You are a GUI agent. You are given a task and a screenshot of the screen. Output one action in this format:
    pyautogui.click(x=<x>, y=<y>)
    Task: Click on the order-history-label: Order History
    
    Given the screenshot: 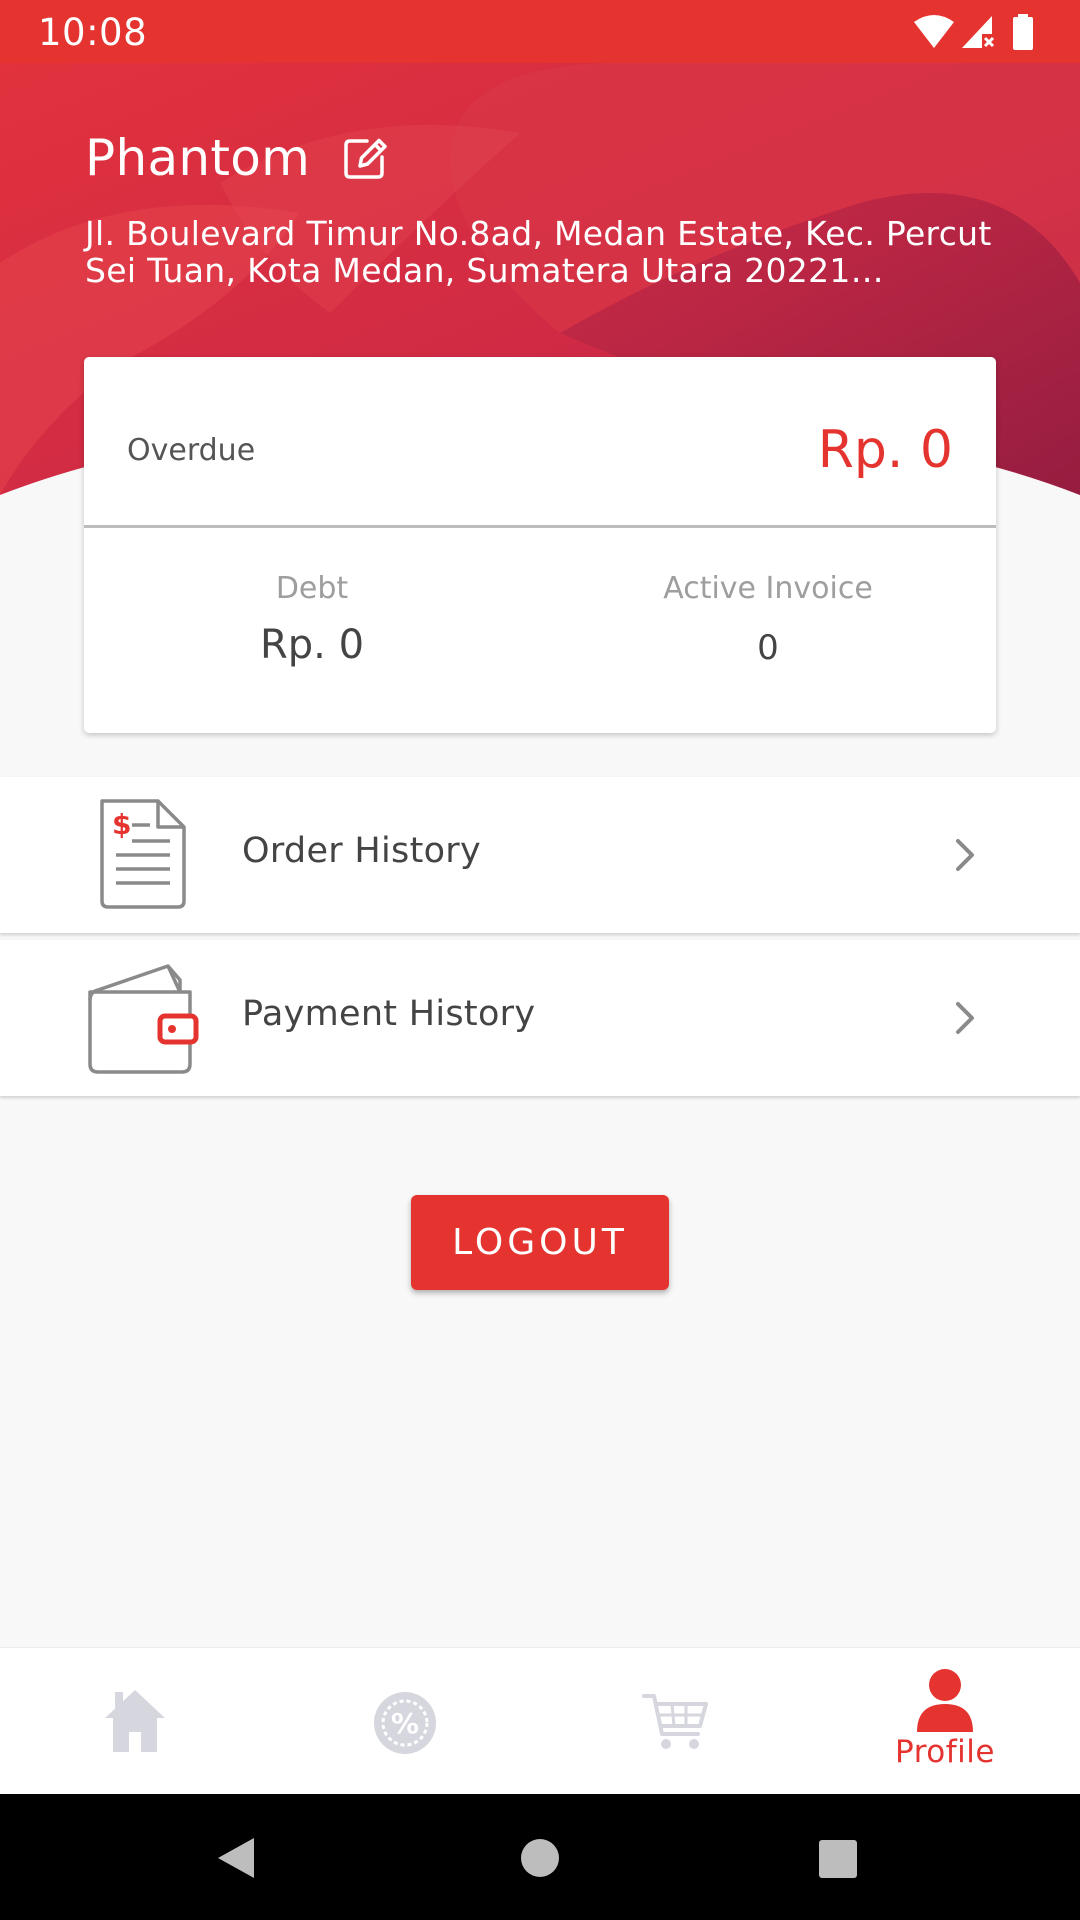 What is the action you would take?
    pyautogui.click(x=362, y=851)
    